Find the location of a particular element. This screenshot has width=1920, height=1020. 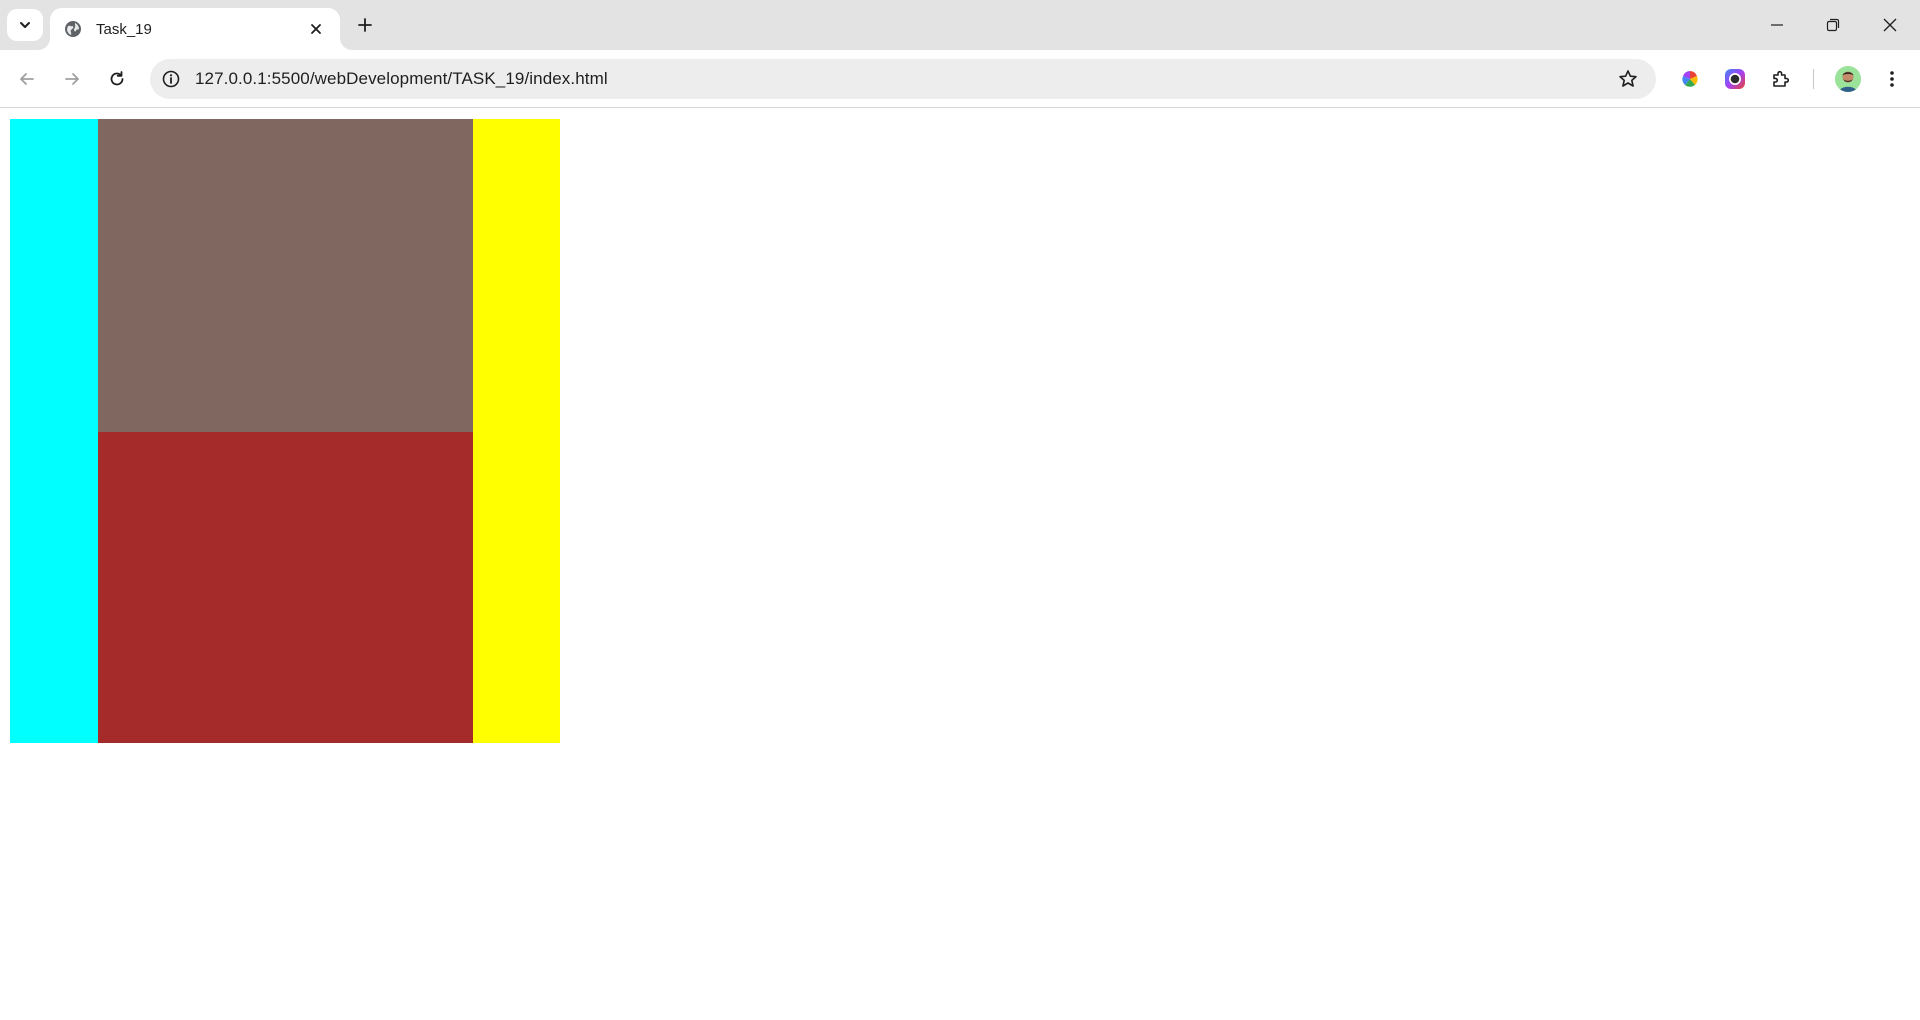

avatar is located at coordinates (1848, 79).